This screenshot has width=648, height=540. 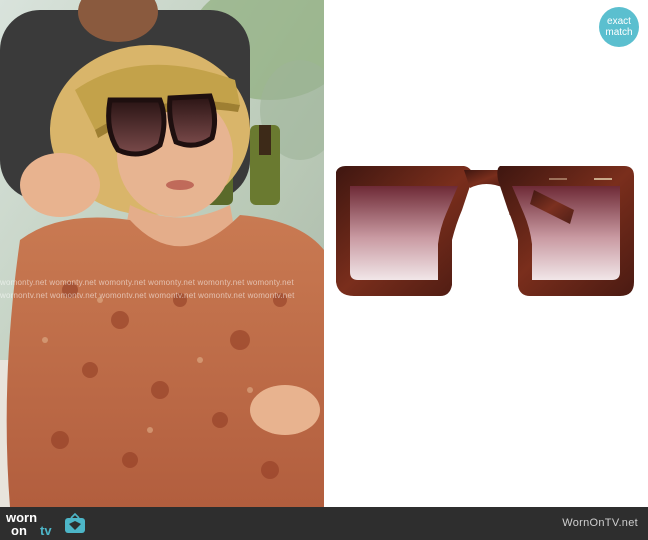 I want to click on wornontv-logo: worn on tv, so click(x=46, y=524).